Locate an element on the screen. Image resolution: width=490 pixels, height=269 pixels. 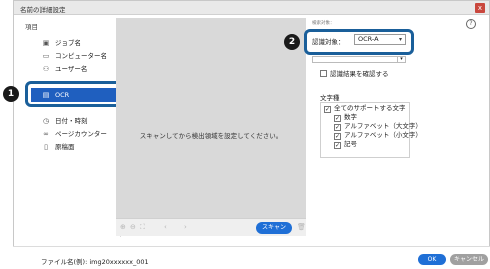
filename-label: ファイル名(例): is located at coordinates (64, 262).